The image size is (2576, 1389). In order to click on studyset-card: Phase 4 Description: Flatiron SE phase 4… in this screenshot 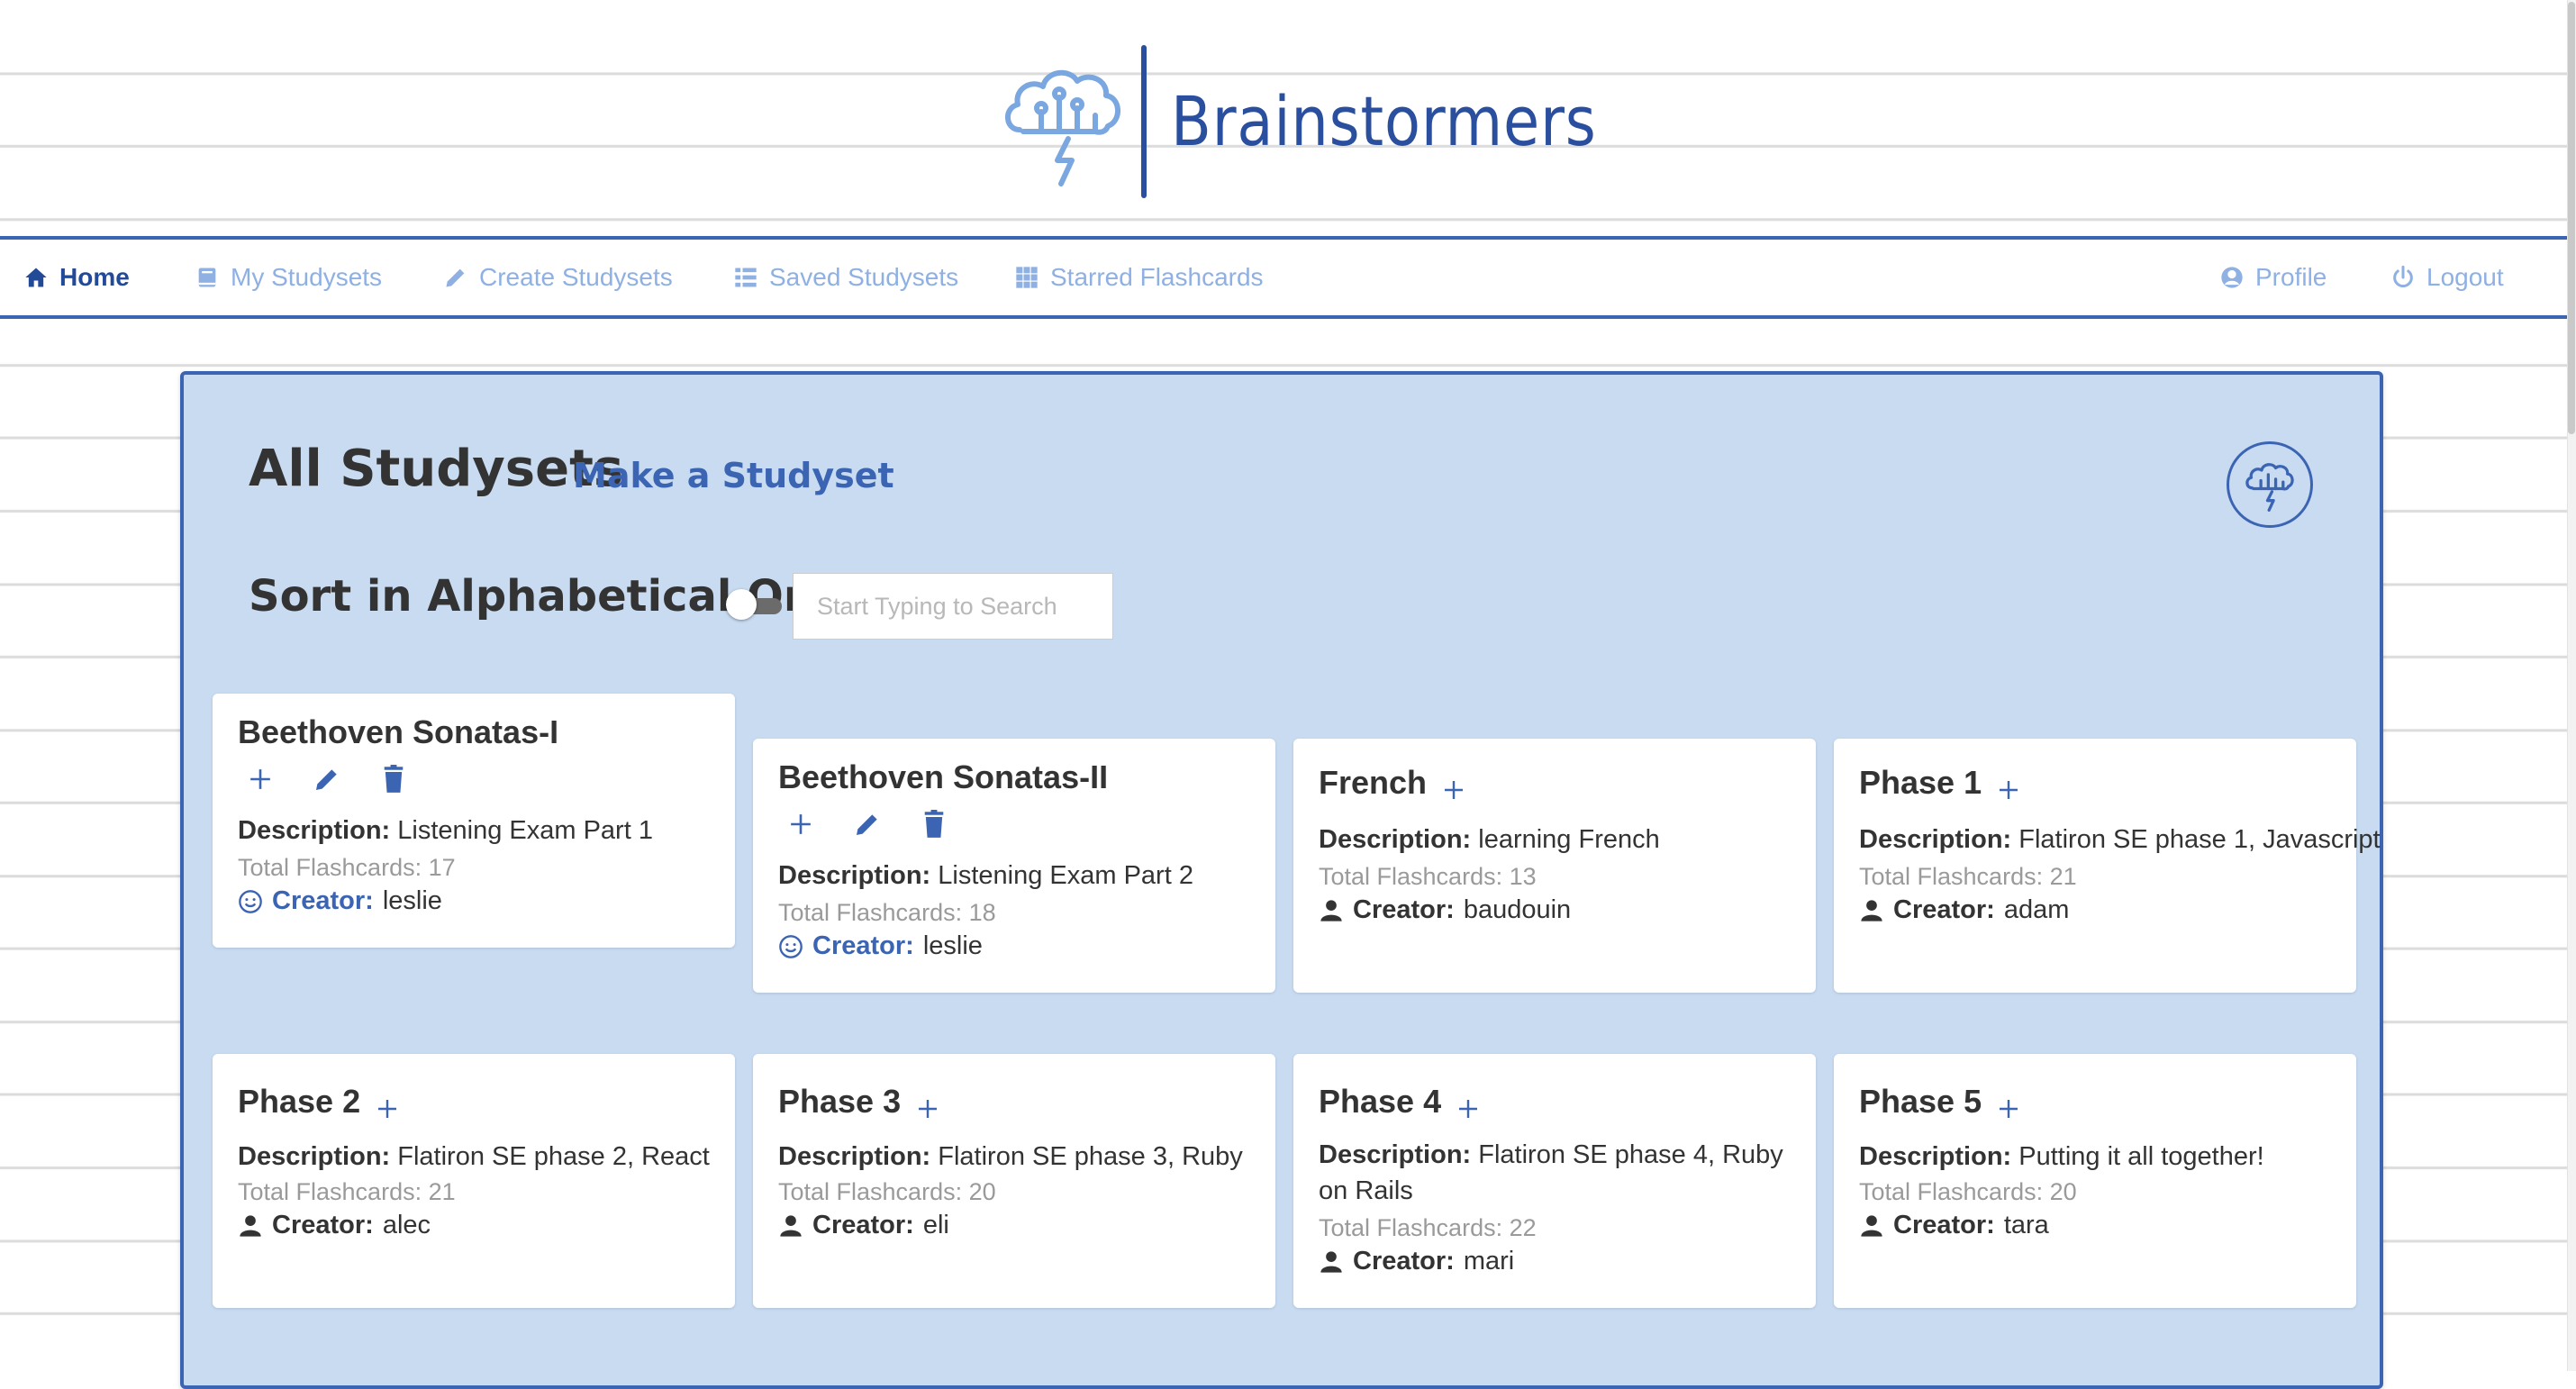, I will do `click(1554, 1181)`.